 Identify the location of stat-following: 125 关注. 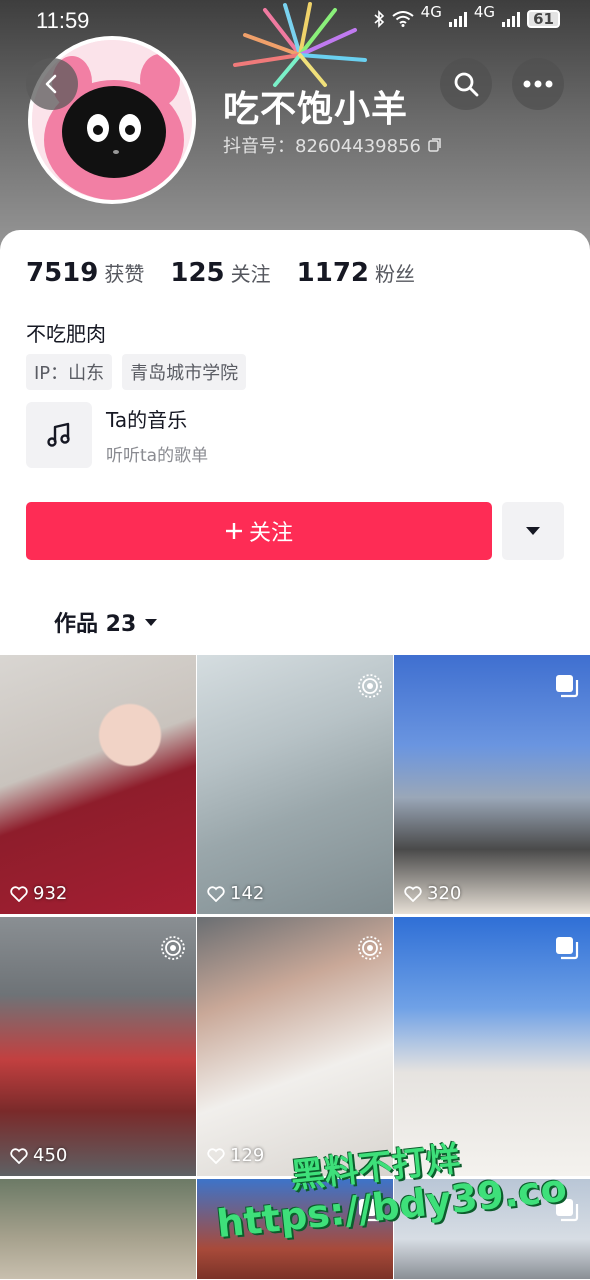
(220, 273).